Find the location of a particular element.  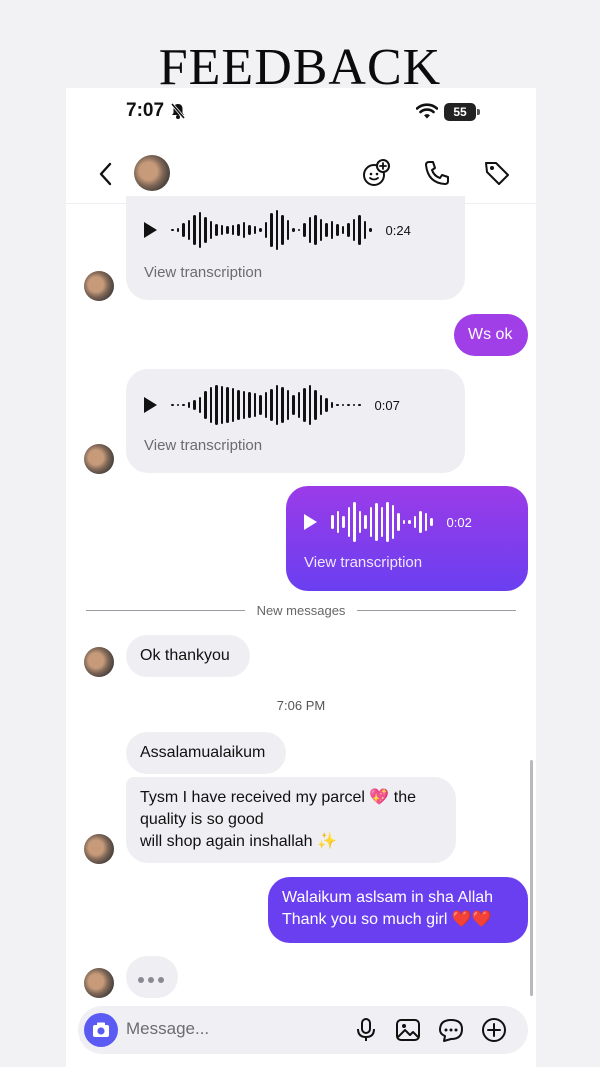

status-bar: 7:07 55 is located at coordinates (301, 112).